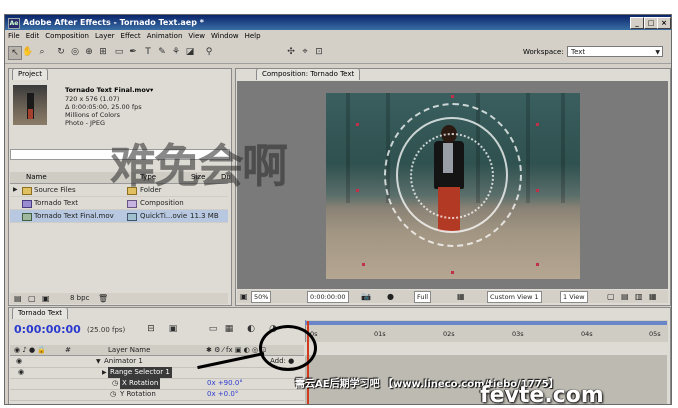  What do you see at coordinates (578, 52) in the screenshot?
I see `workspace-value: Text` at bounding box center [578, 52].